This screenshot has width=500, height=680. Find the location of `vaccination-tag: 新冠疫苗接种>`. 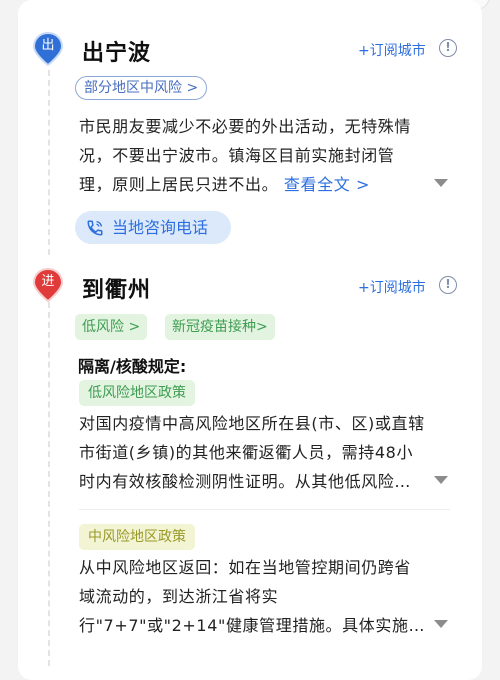

vaccination-tag: 新冠疫苗接种> is located at coordinates (220, 327).